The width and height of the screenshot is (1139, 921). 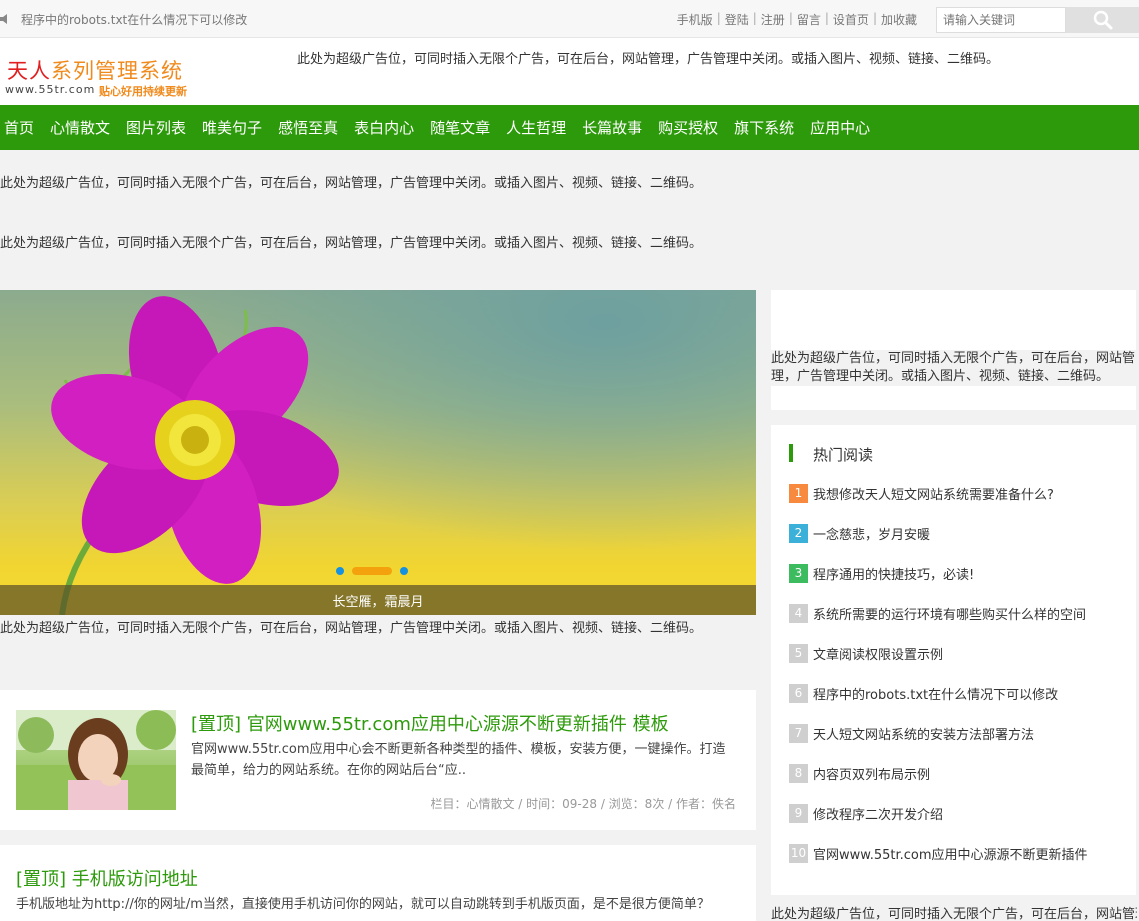 What do you see at coordinates (773, 19) in the screenshot?
I see `register-link: 注册` at bounding box center [773, 19].